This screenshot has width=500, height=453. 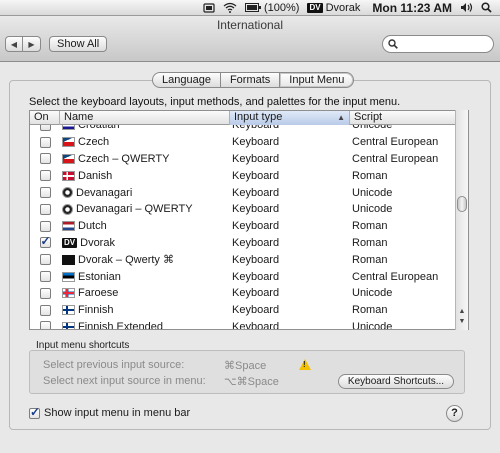 What do you see at coordinates (145, 118) in the screenshot?
I see `column-header-name: Name` at bounding box center [145, 118].